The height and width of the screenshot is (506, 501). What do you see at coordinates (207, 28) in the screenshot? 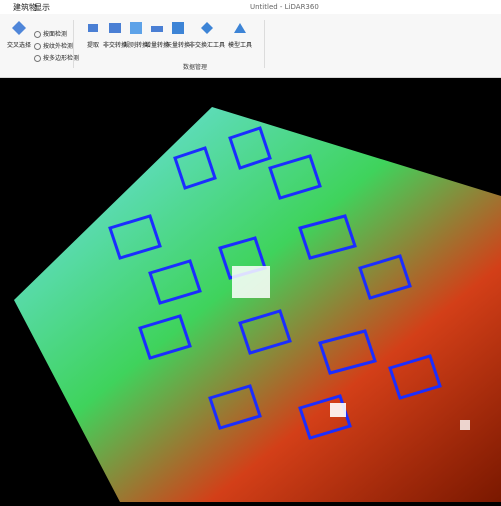
I see `tool-icon` at bounding box center [207, 28].